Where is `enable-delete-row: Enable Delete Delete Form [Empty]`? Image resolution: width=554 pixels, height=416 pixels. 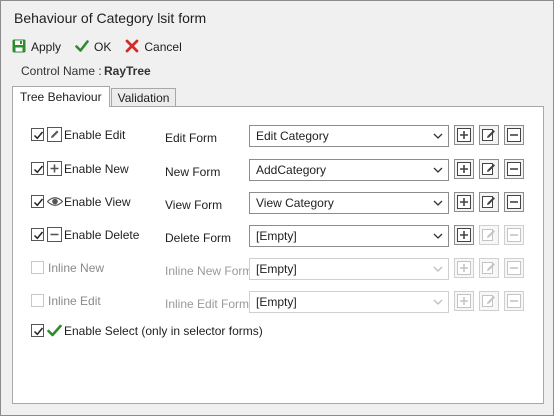
enable-delete-row: Enable Delete Delete Form [Empty] is located at coordinates (278, 235).